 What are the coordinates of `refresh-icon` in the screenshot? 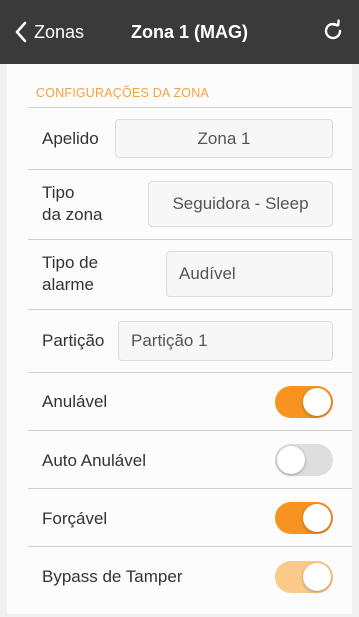 It's located at (333, 31).